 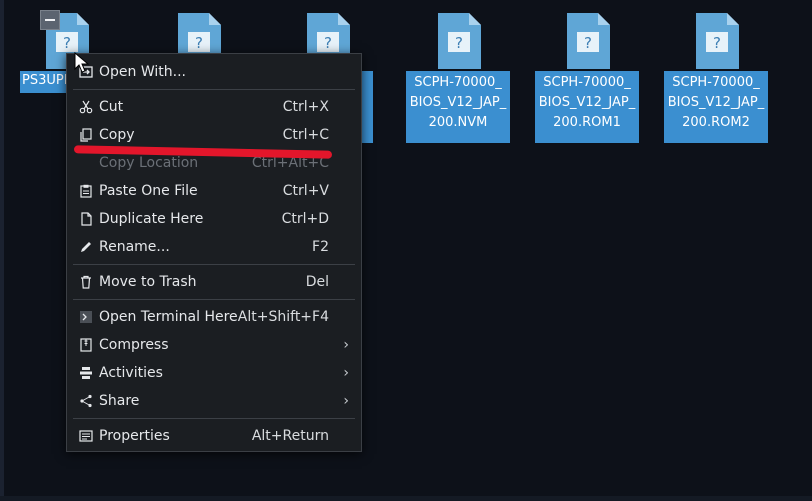 I want to click on menu-item-activities: Activities ›, so click(x=214, y=373).